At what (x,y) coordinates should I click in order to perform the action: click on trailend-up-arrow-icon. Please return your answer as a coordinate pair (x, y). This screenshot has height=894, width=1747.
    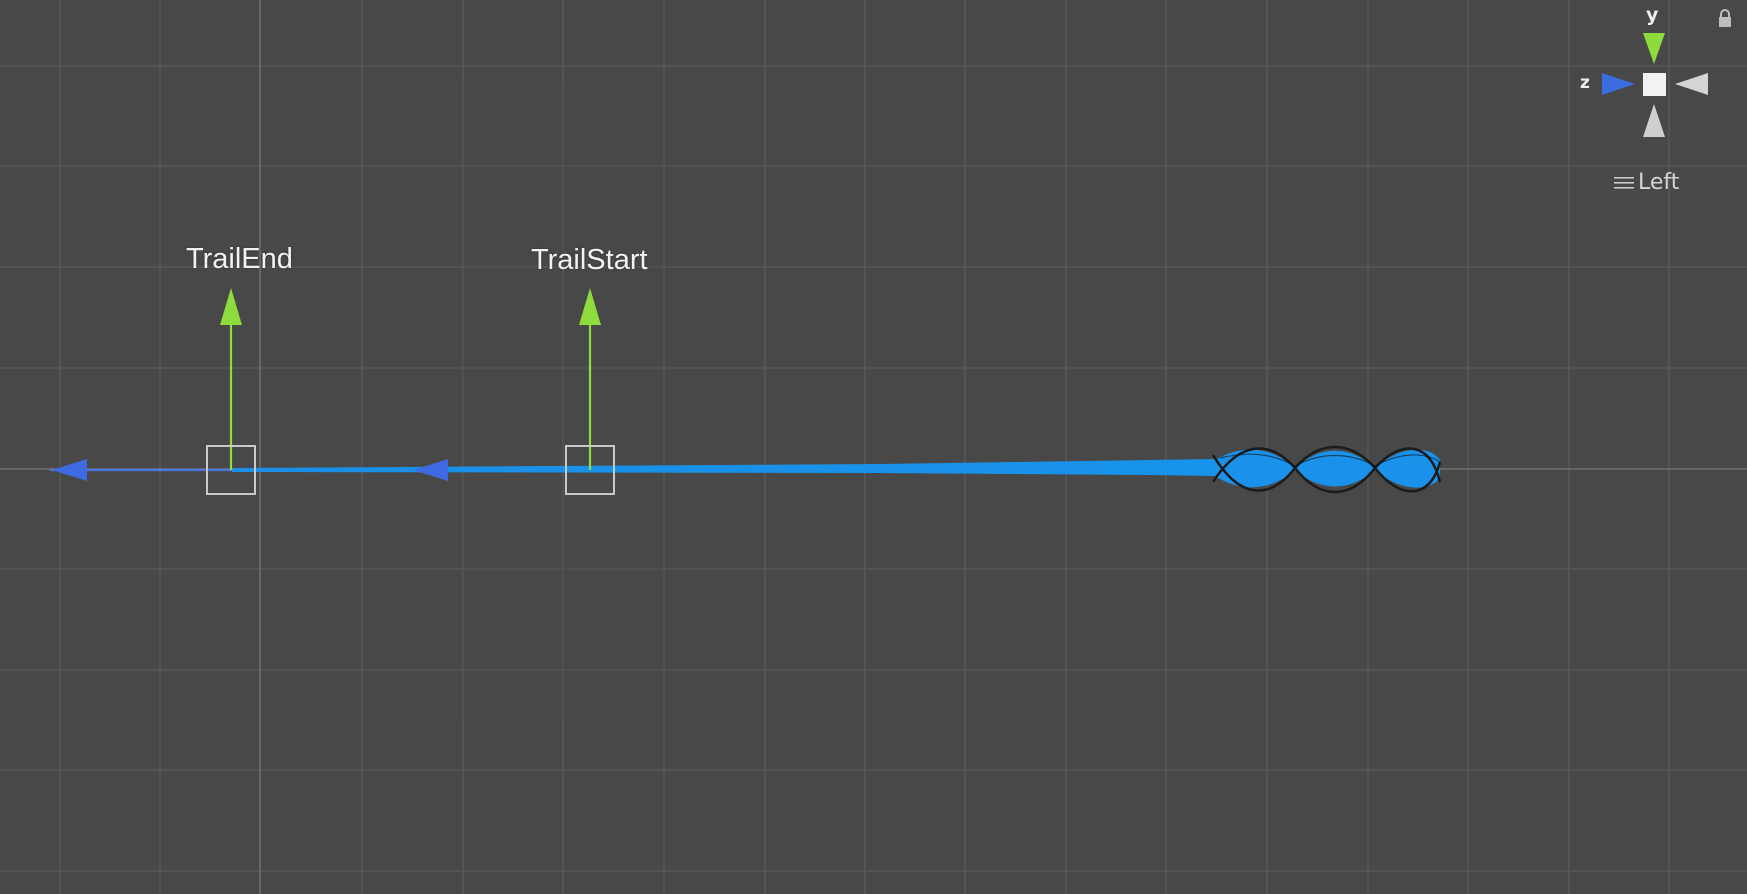
    Looking at the image, I should click on (231, 306).